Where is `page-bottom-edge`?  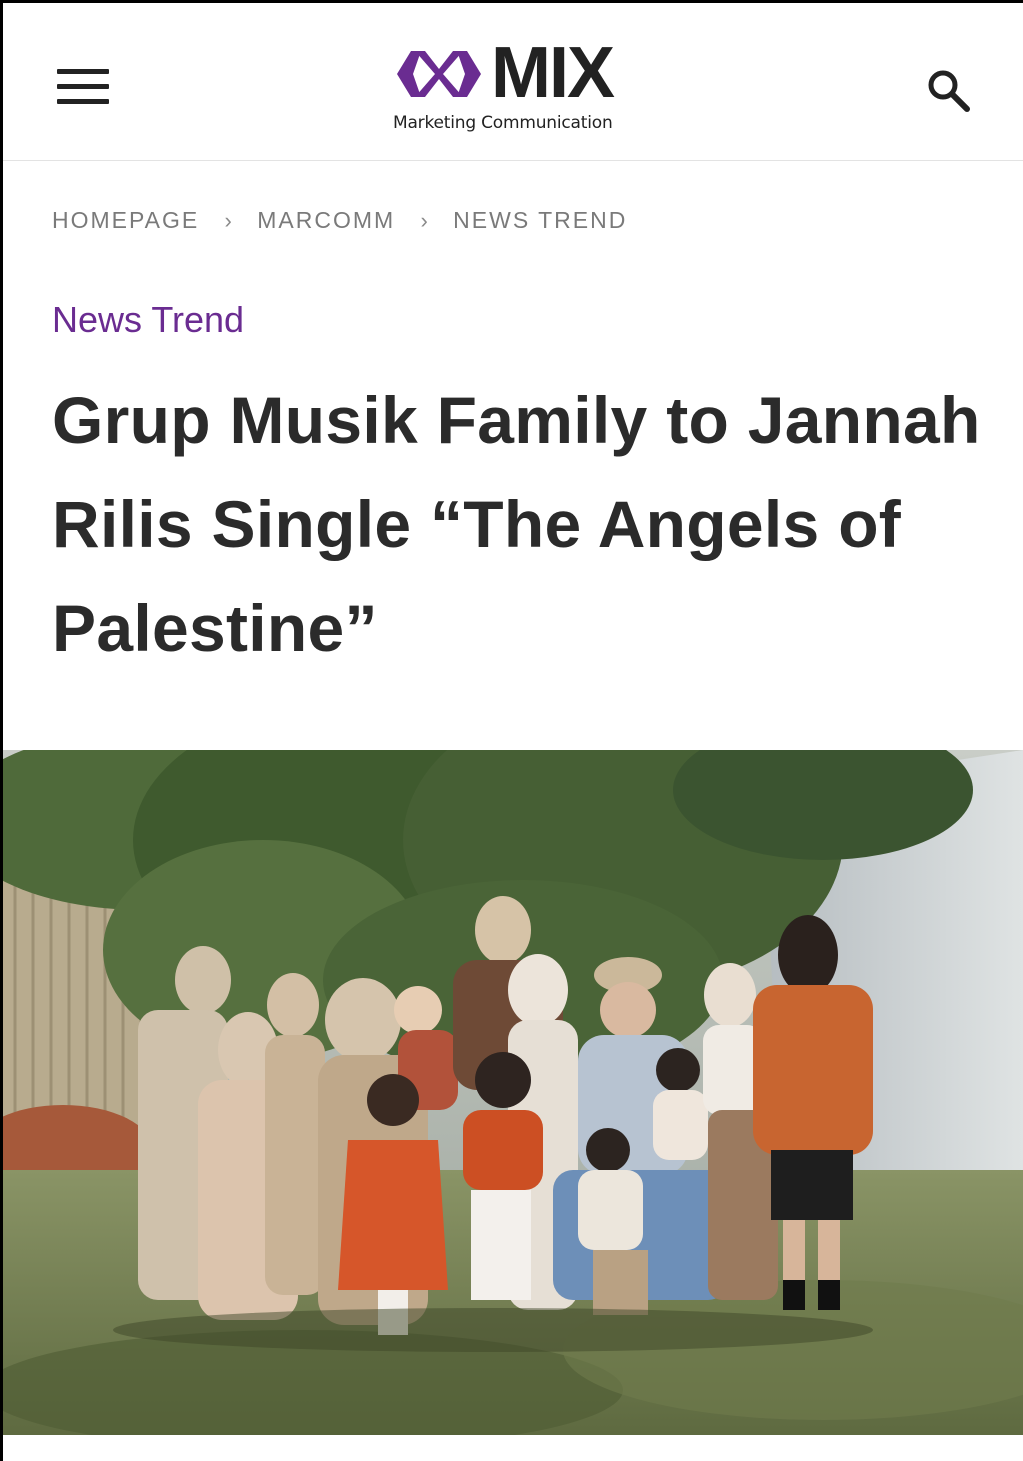
page-bottom-edge is located at coordinates (513, 1448).